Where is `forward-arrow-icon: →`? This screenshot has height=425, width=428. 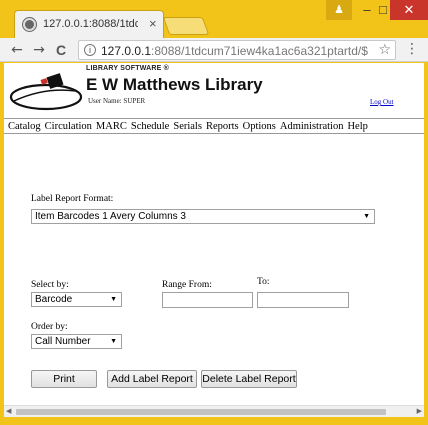 forward-arrow-icon: → is located at coordinates (39, 50).